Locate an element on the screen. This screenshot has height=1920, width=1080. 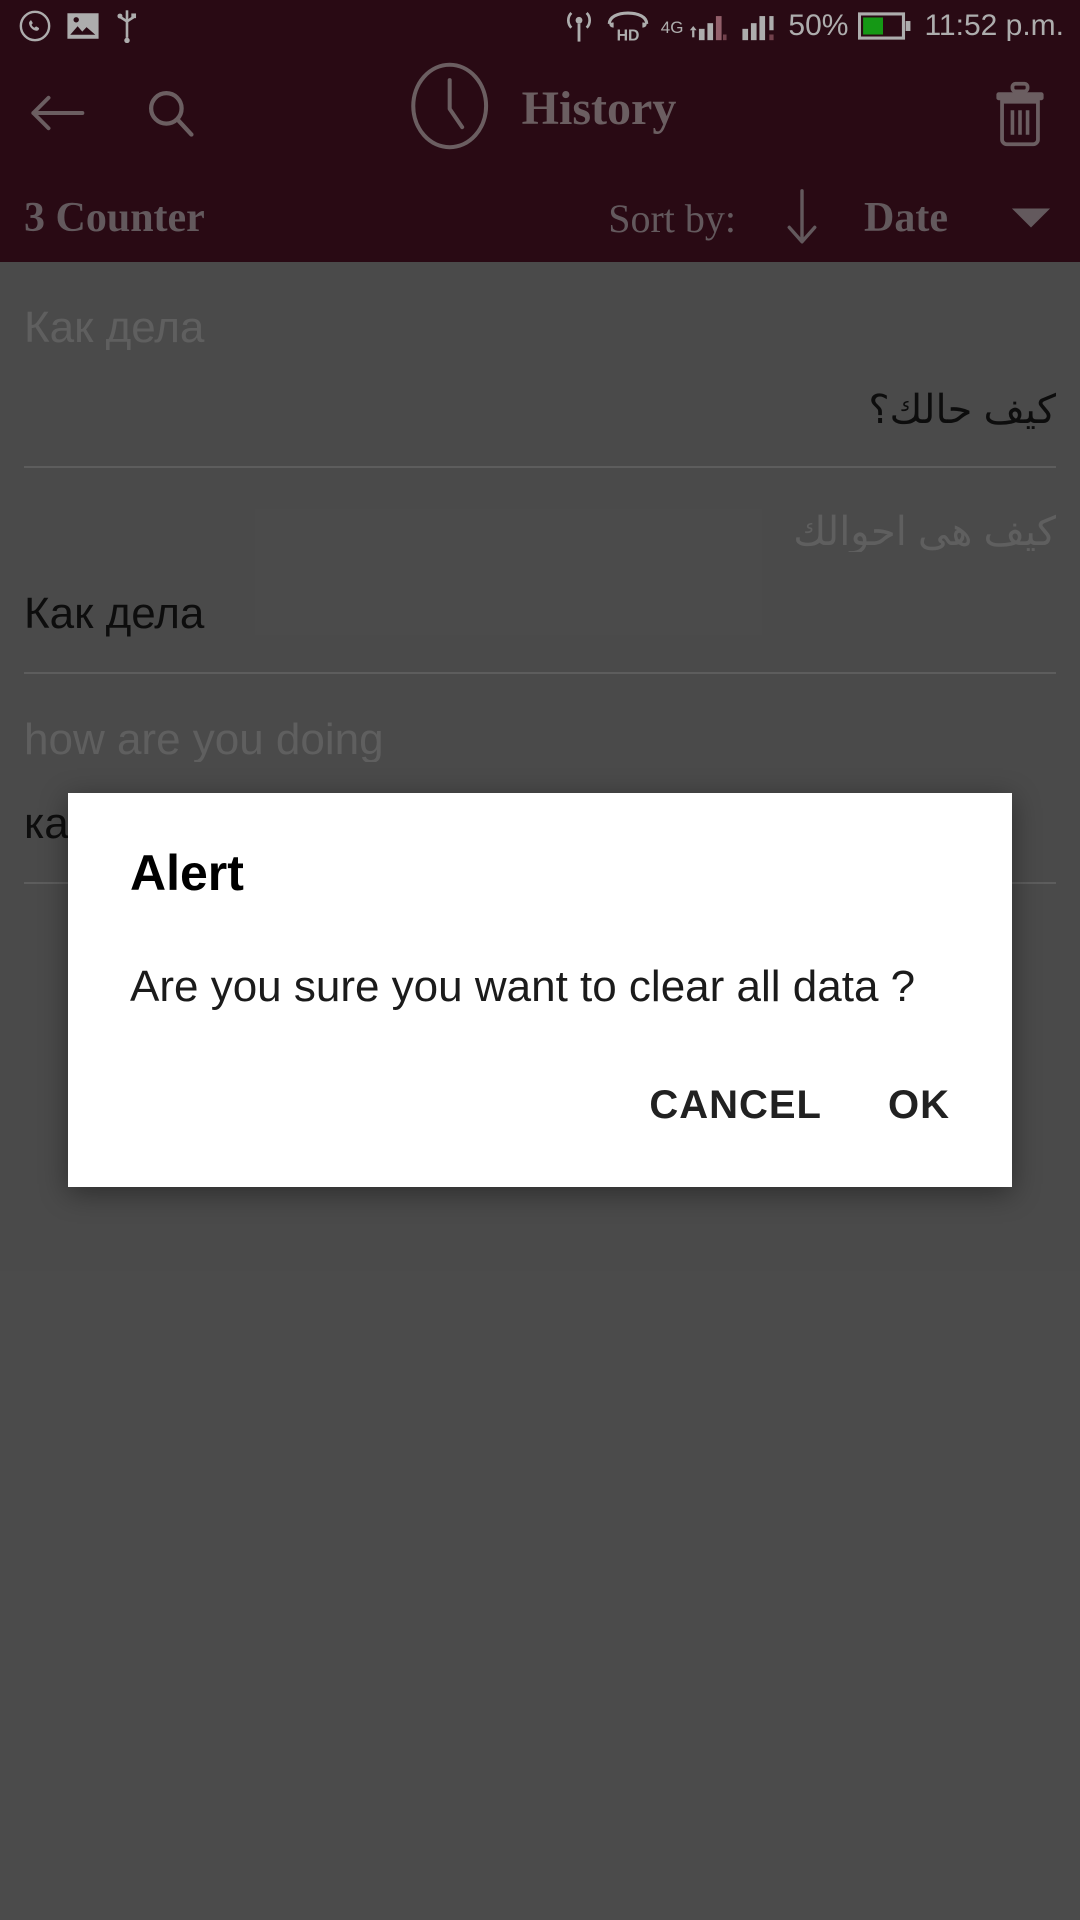
alert-dialog-title: Alert is located at coordinates (187, 873).